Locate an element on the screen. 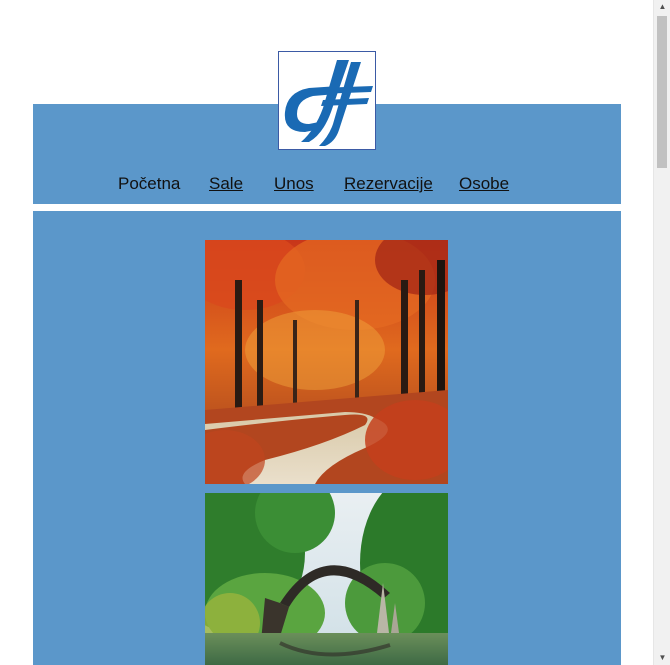  scrollbar-thumb is located at coordinates (662, 92).